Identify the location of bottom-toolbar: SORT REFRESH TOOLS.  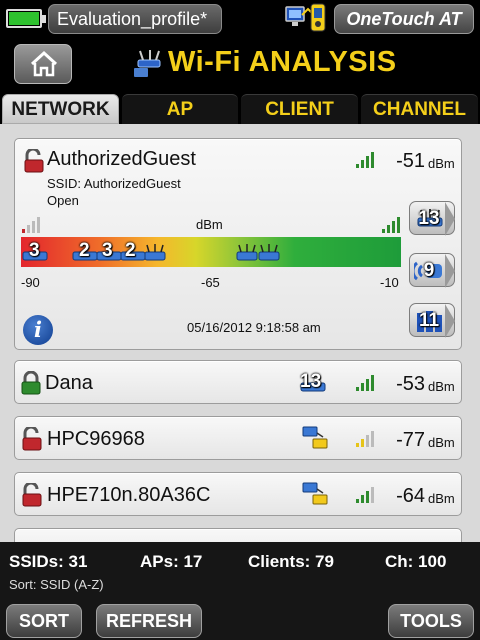
(240, 619).